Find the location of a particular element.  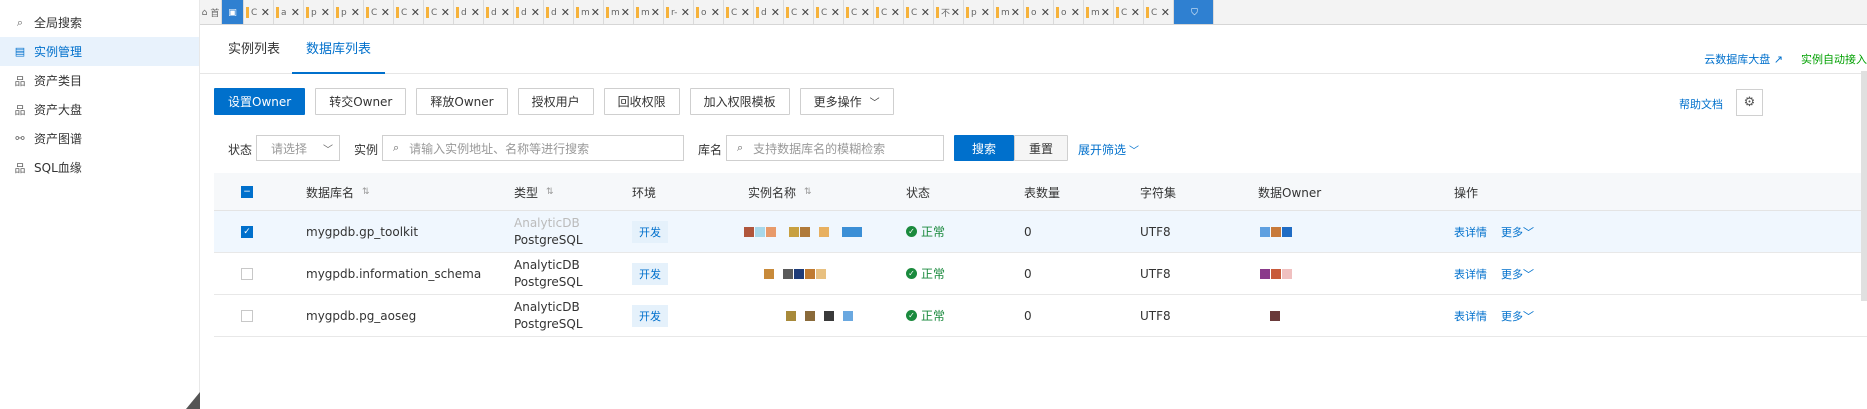

header-dbname: 数据库名 ⇅ is located at coordinates (338, 192).